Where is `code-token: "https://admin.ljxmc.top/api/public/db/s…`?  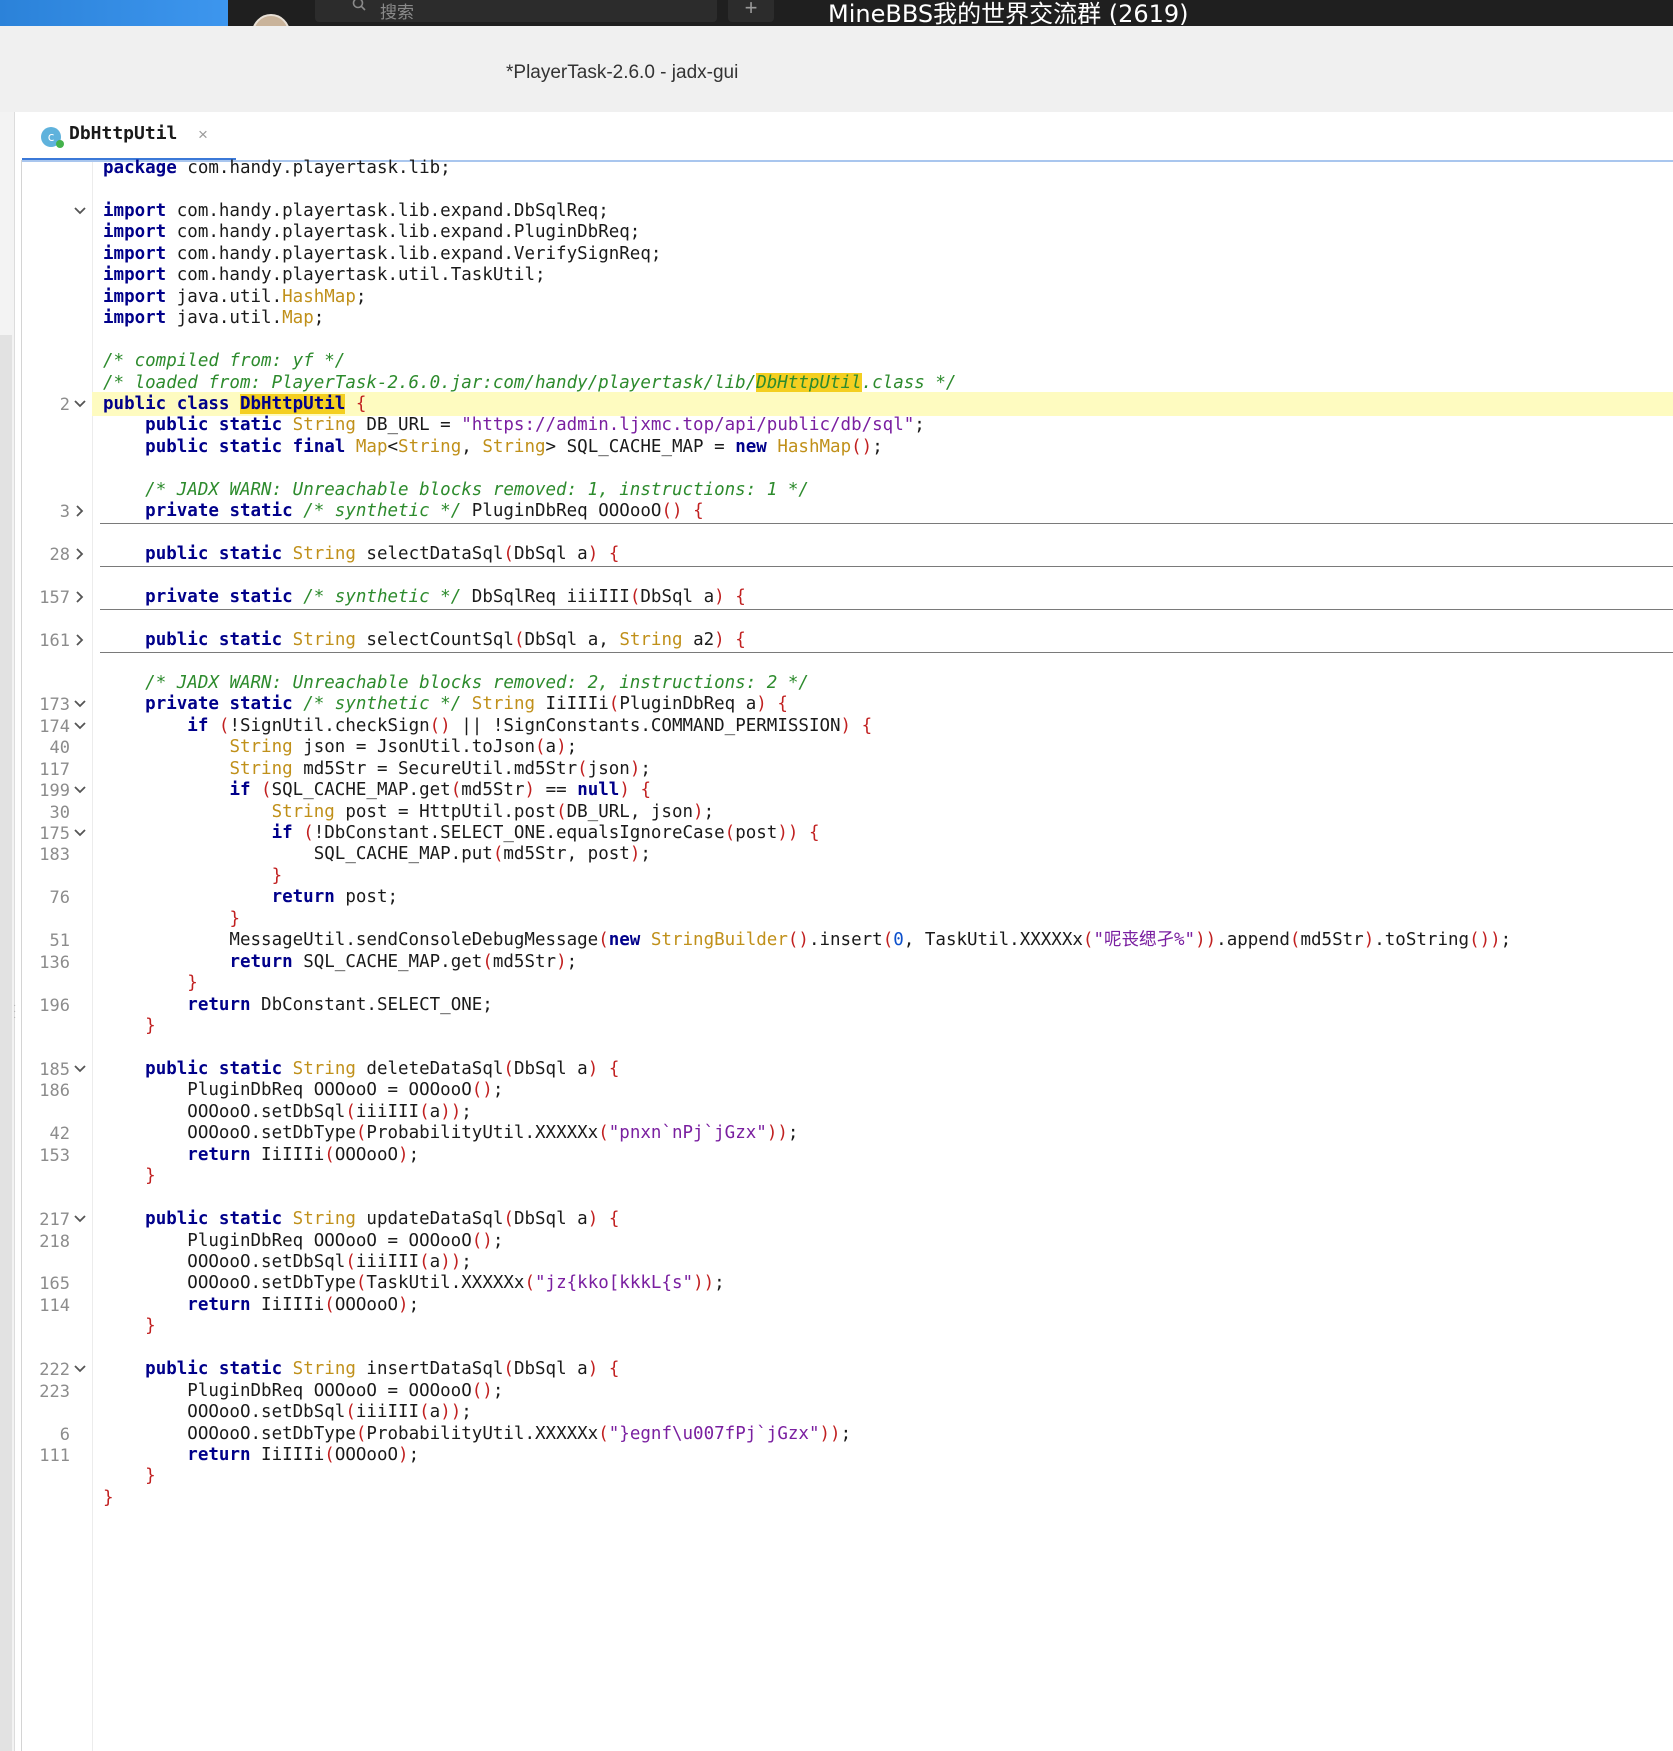
code-token: "https://admin.ljxmc.top/api/public/db/s… is located at coordinates (688, 425).